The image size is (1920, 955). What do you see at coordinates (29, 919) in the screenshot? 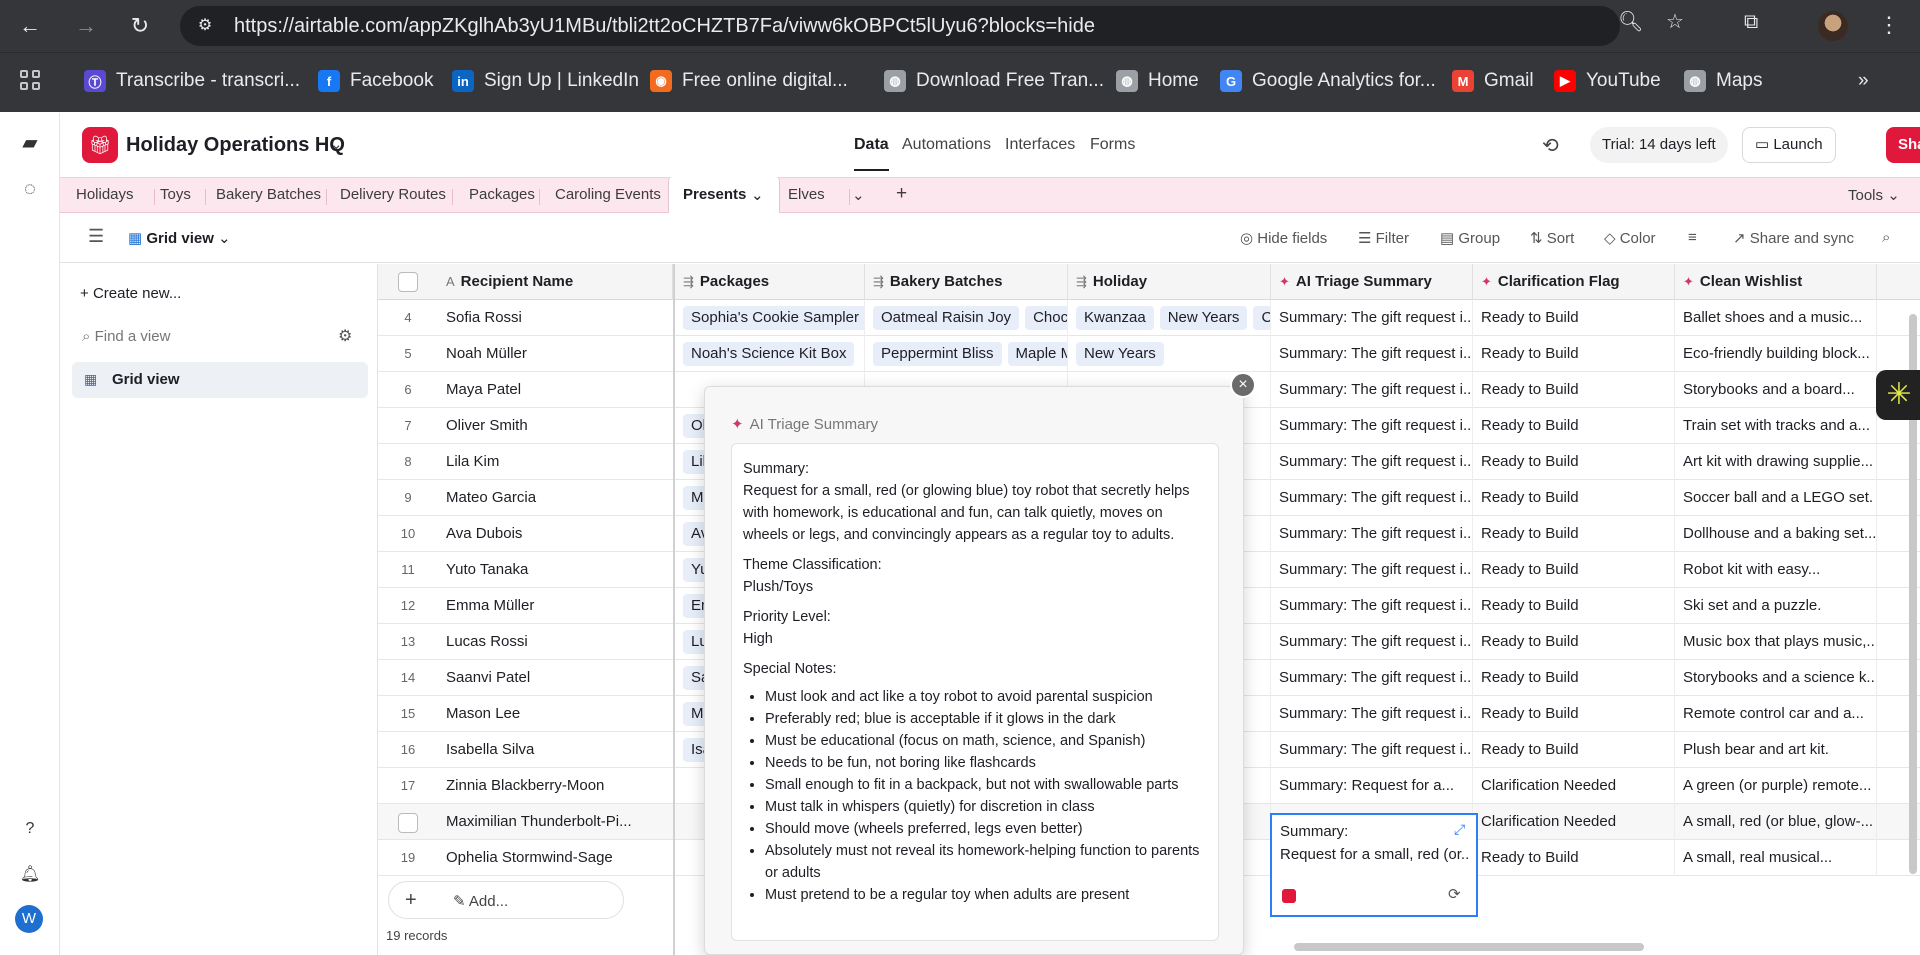
I see `user-avatar: W` at bounding box center [29, 919].